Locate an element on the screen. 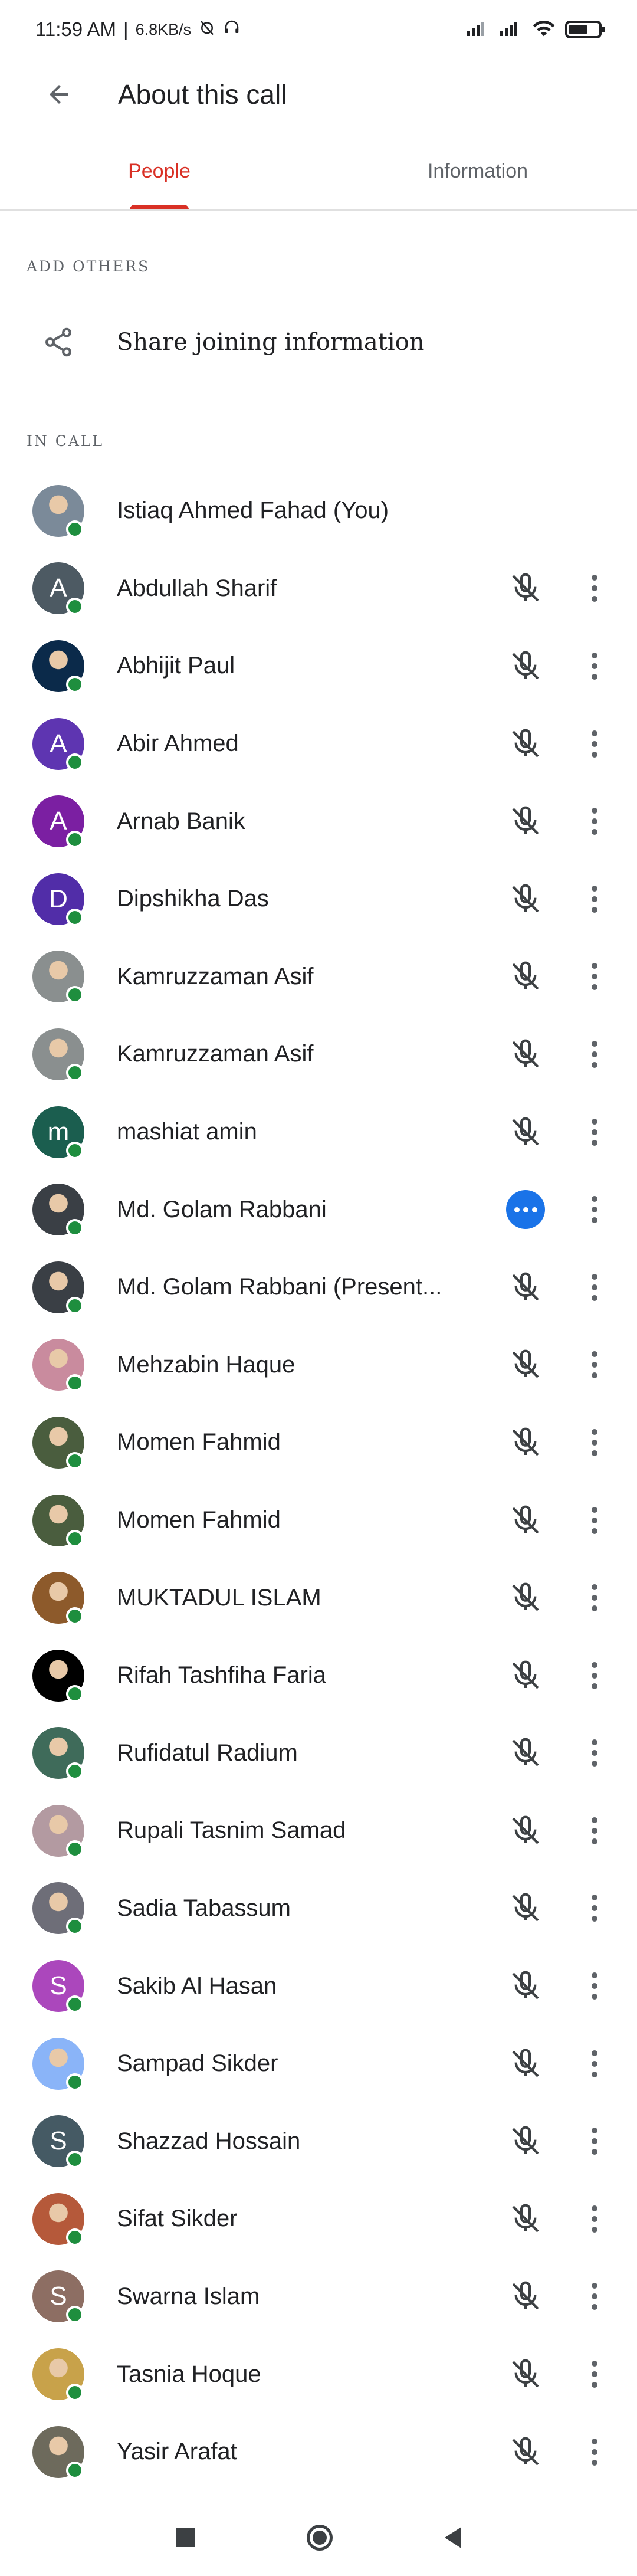  participant-row: Rufidatul Radium is located at coordinates (318, 1753).